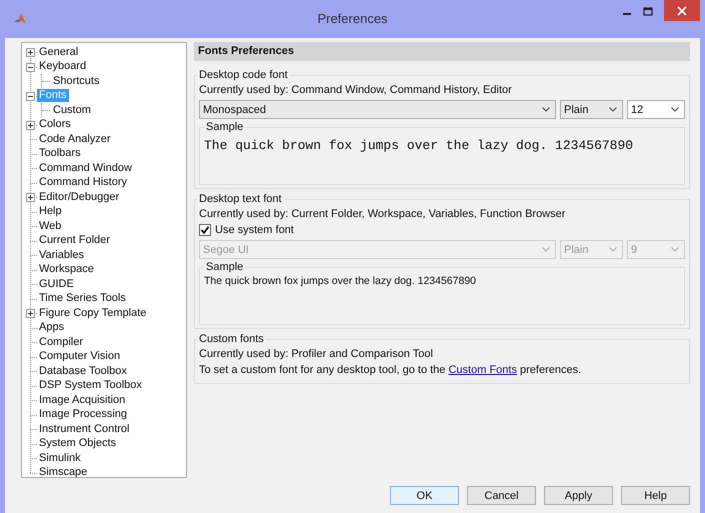 The height and width of the screenshot is (513, 705). Describe the element at coordinates (50, 226) in the screenshot. I see `tree-item: Web` at that location.